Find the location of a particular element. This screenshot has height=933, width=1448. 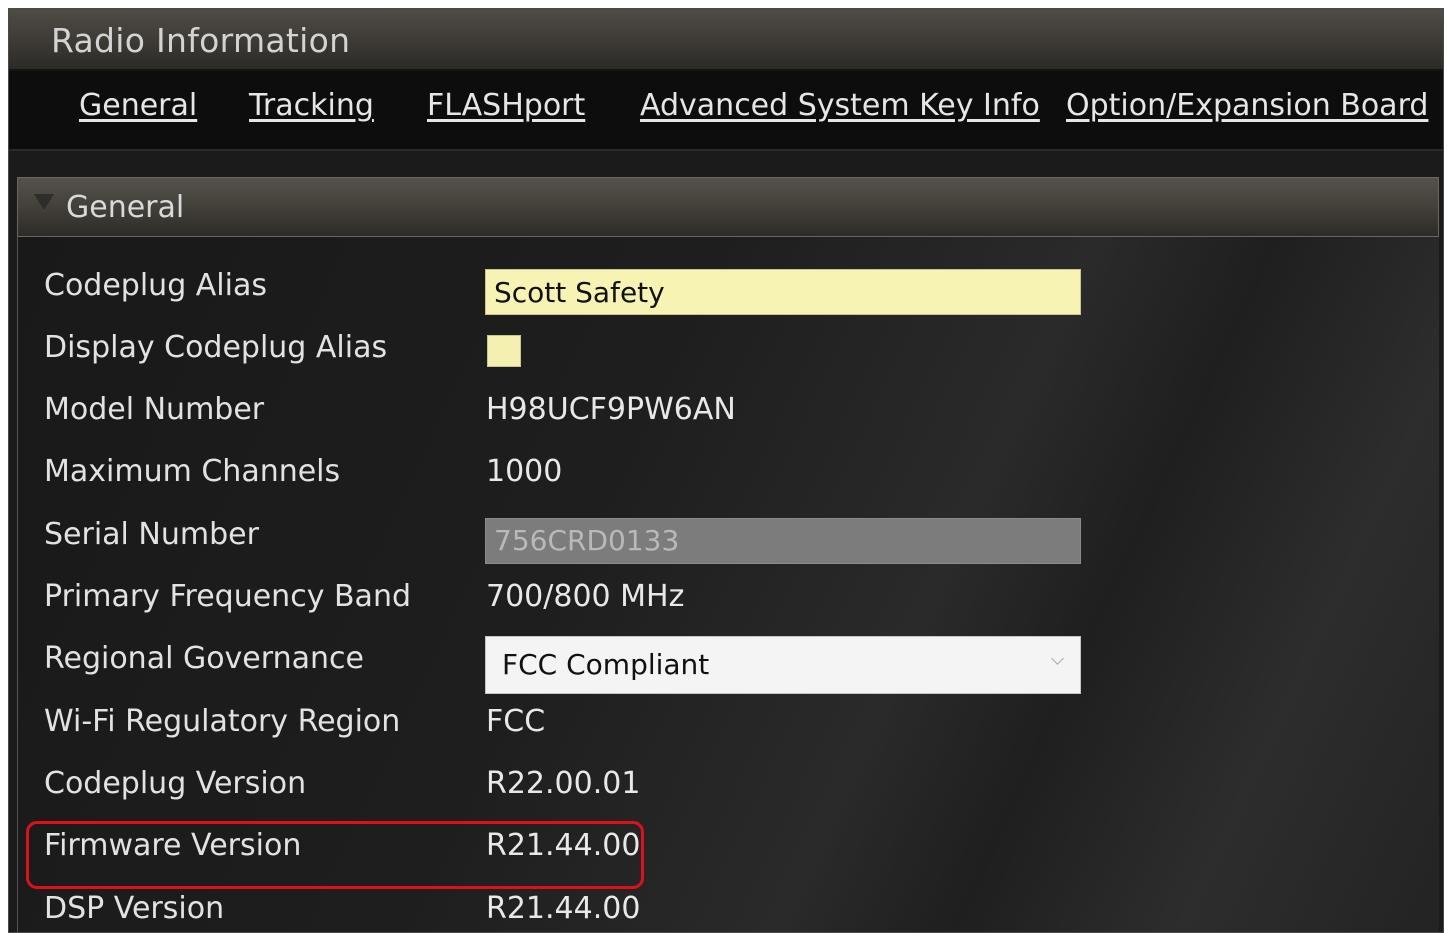

codeplug-alias-label: Codeplug Alias is located at coordinates (155, 285).